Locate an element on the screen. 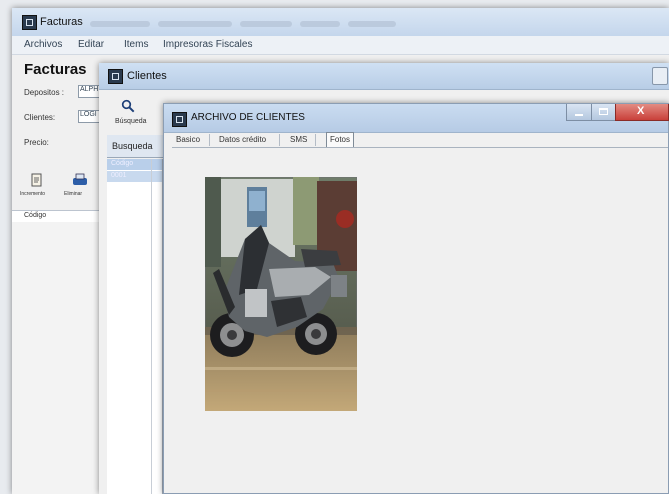  clientes-label: Clientes: is located at coordinates (40, 117).